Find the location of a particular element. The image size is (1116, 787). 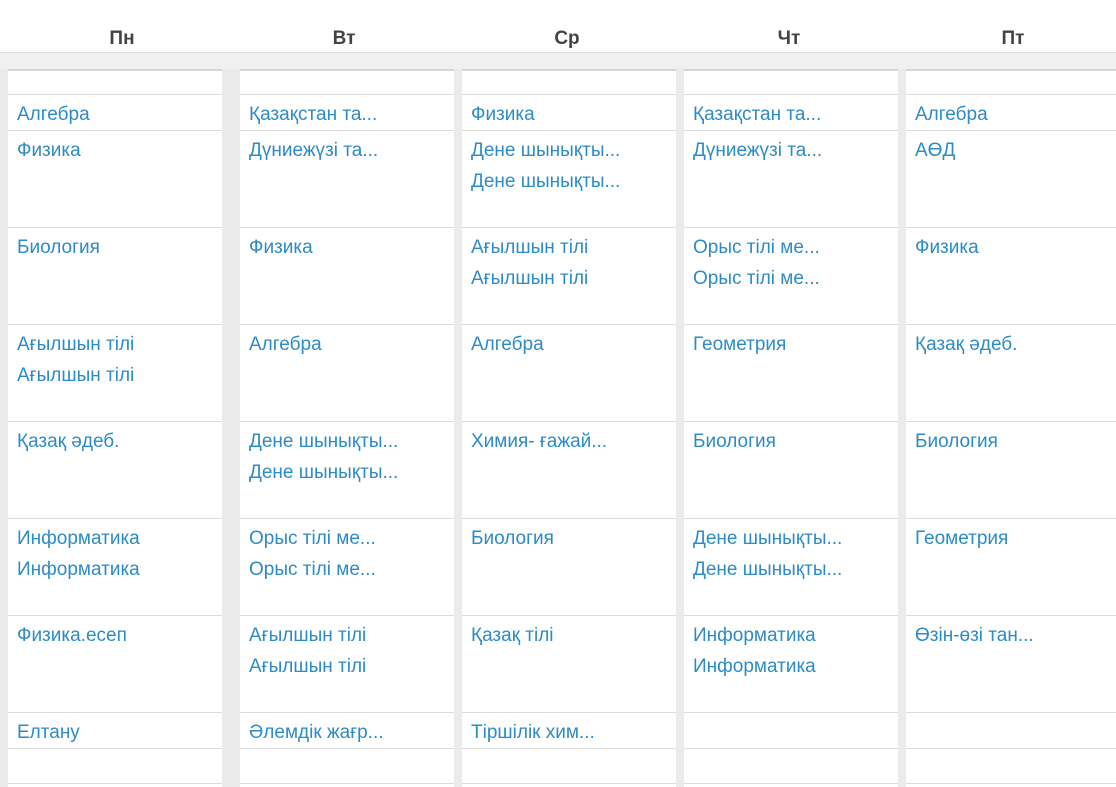

lesson-link: Физика.есеп is located at coordinates (119, 635).